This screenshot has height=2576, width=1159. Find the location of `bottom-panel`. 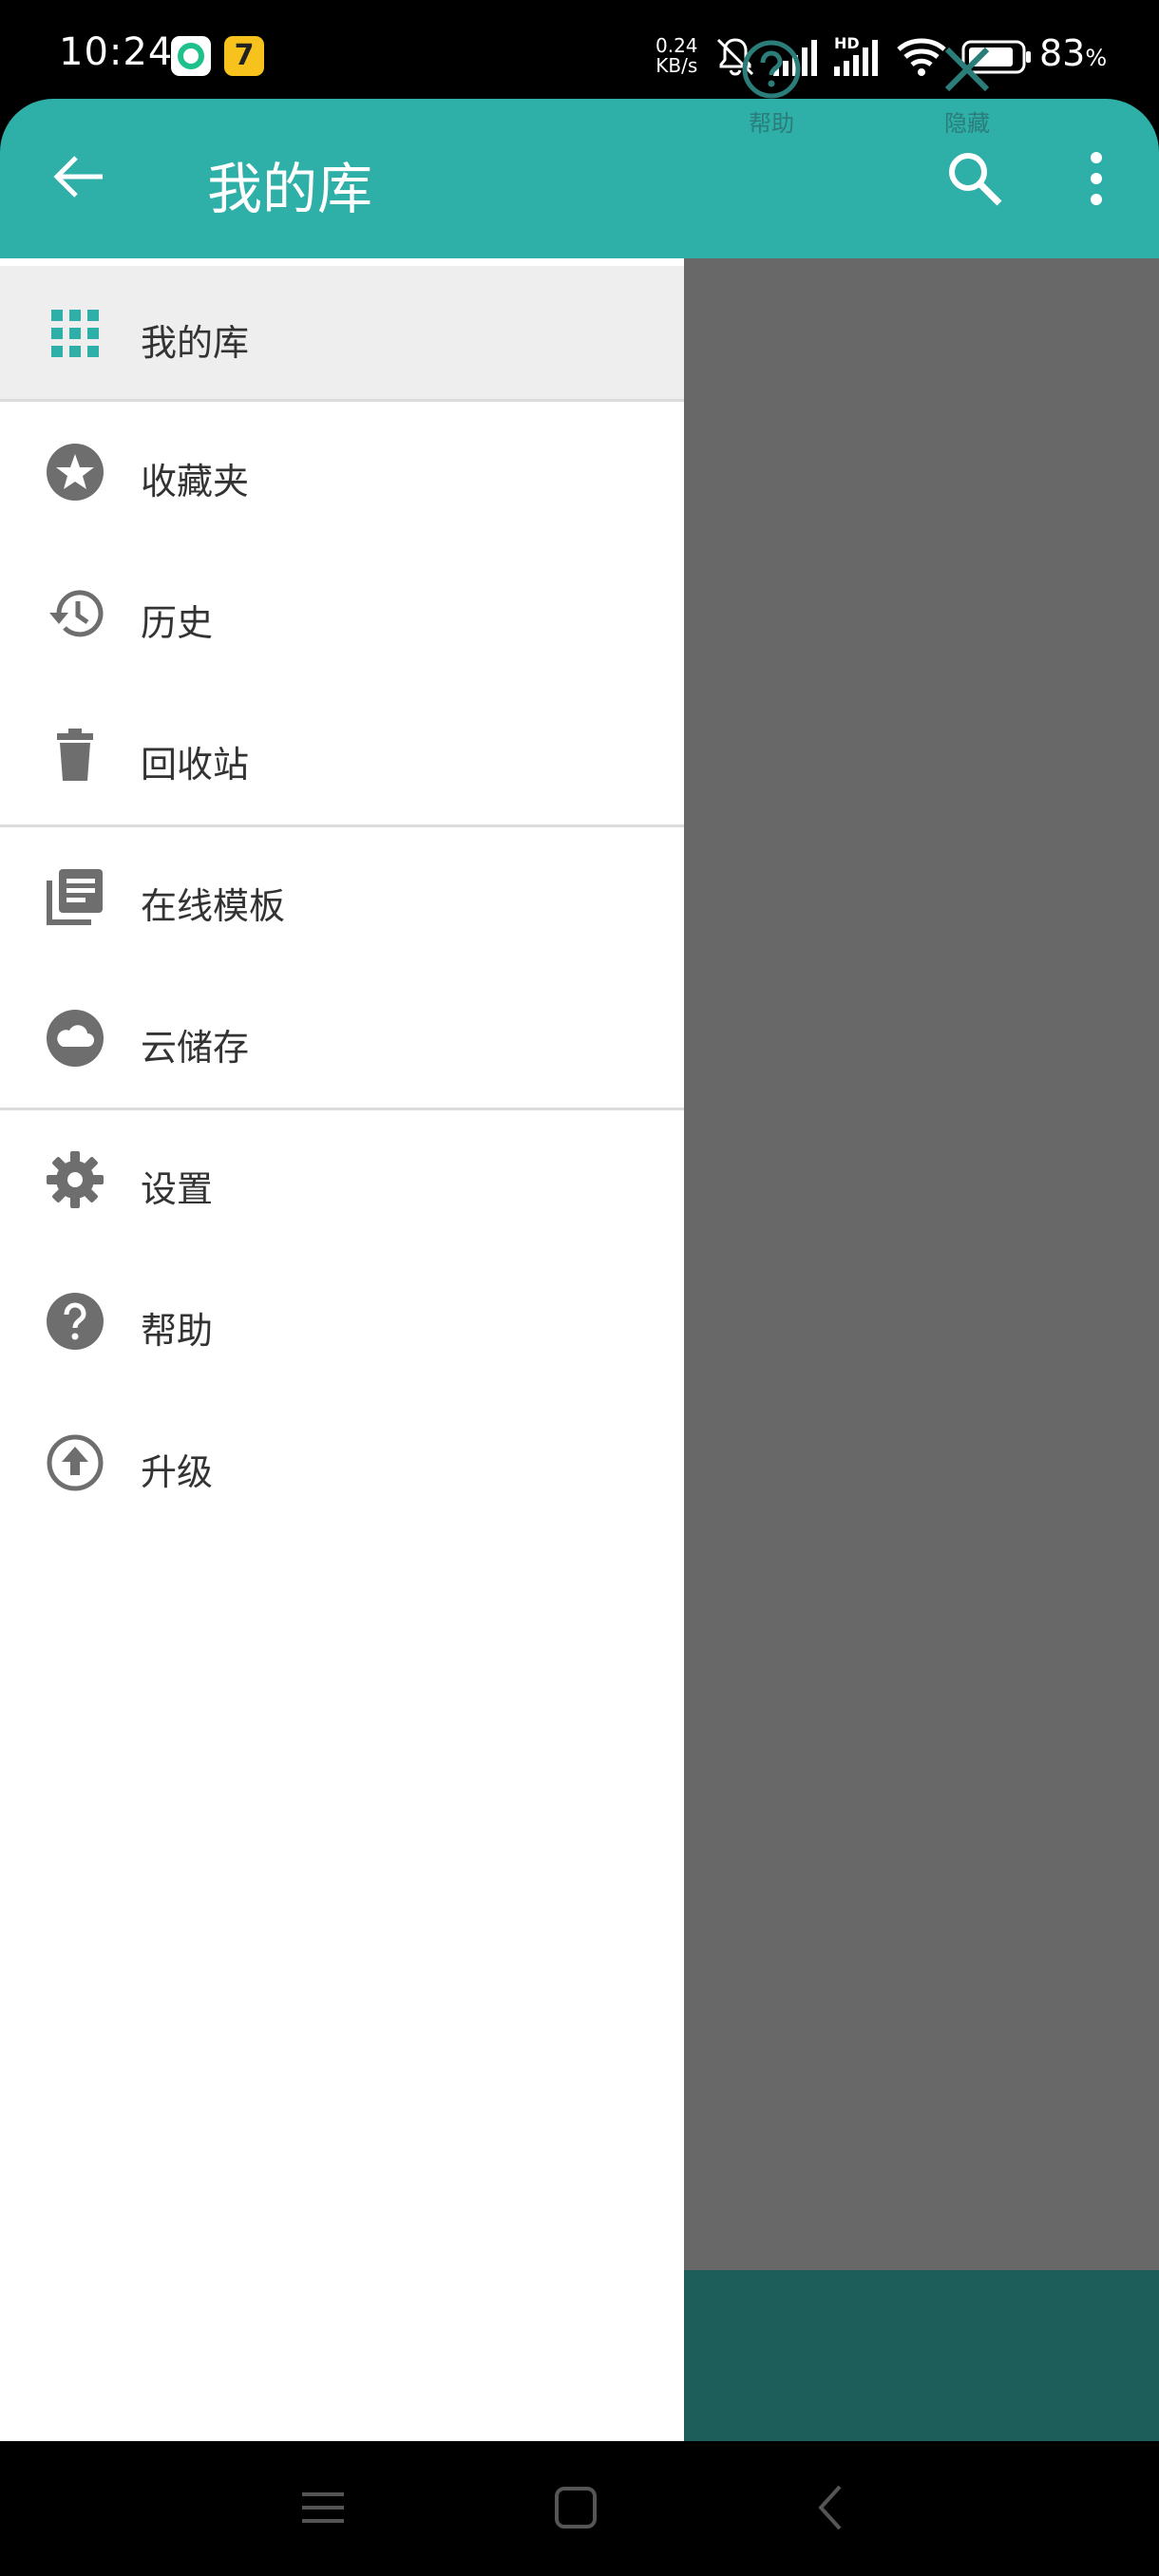

bottom-panel is located at coordinates (921, 2355).